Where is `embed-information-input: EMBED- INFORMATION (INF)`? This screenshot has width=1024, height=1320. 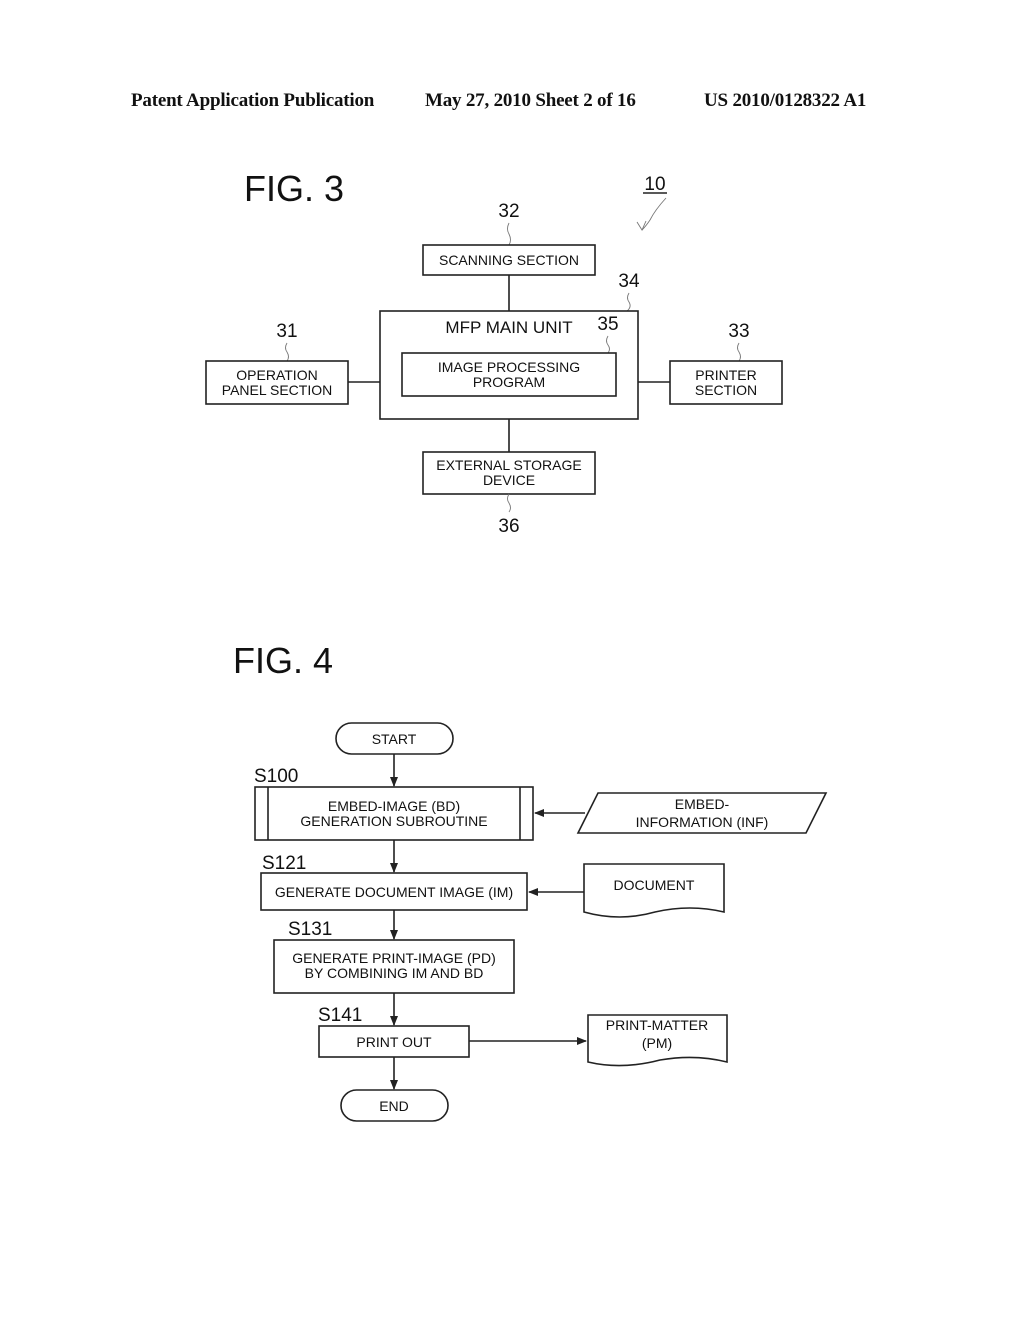 embed-information-input: EMBED- INFORMATION (INF) is located at coordinates (702, 813).